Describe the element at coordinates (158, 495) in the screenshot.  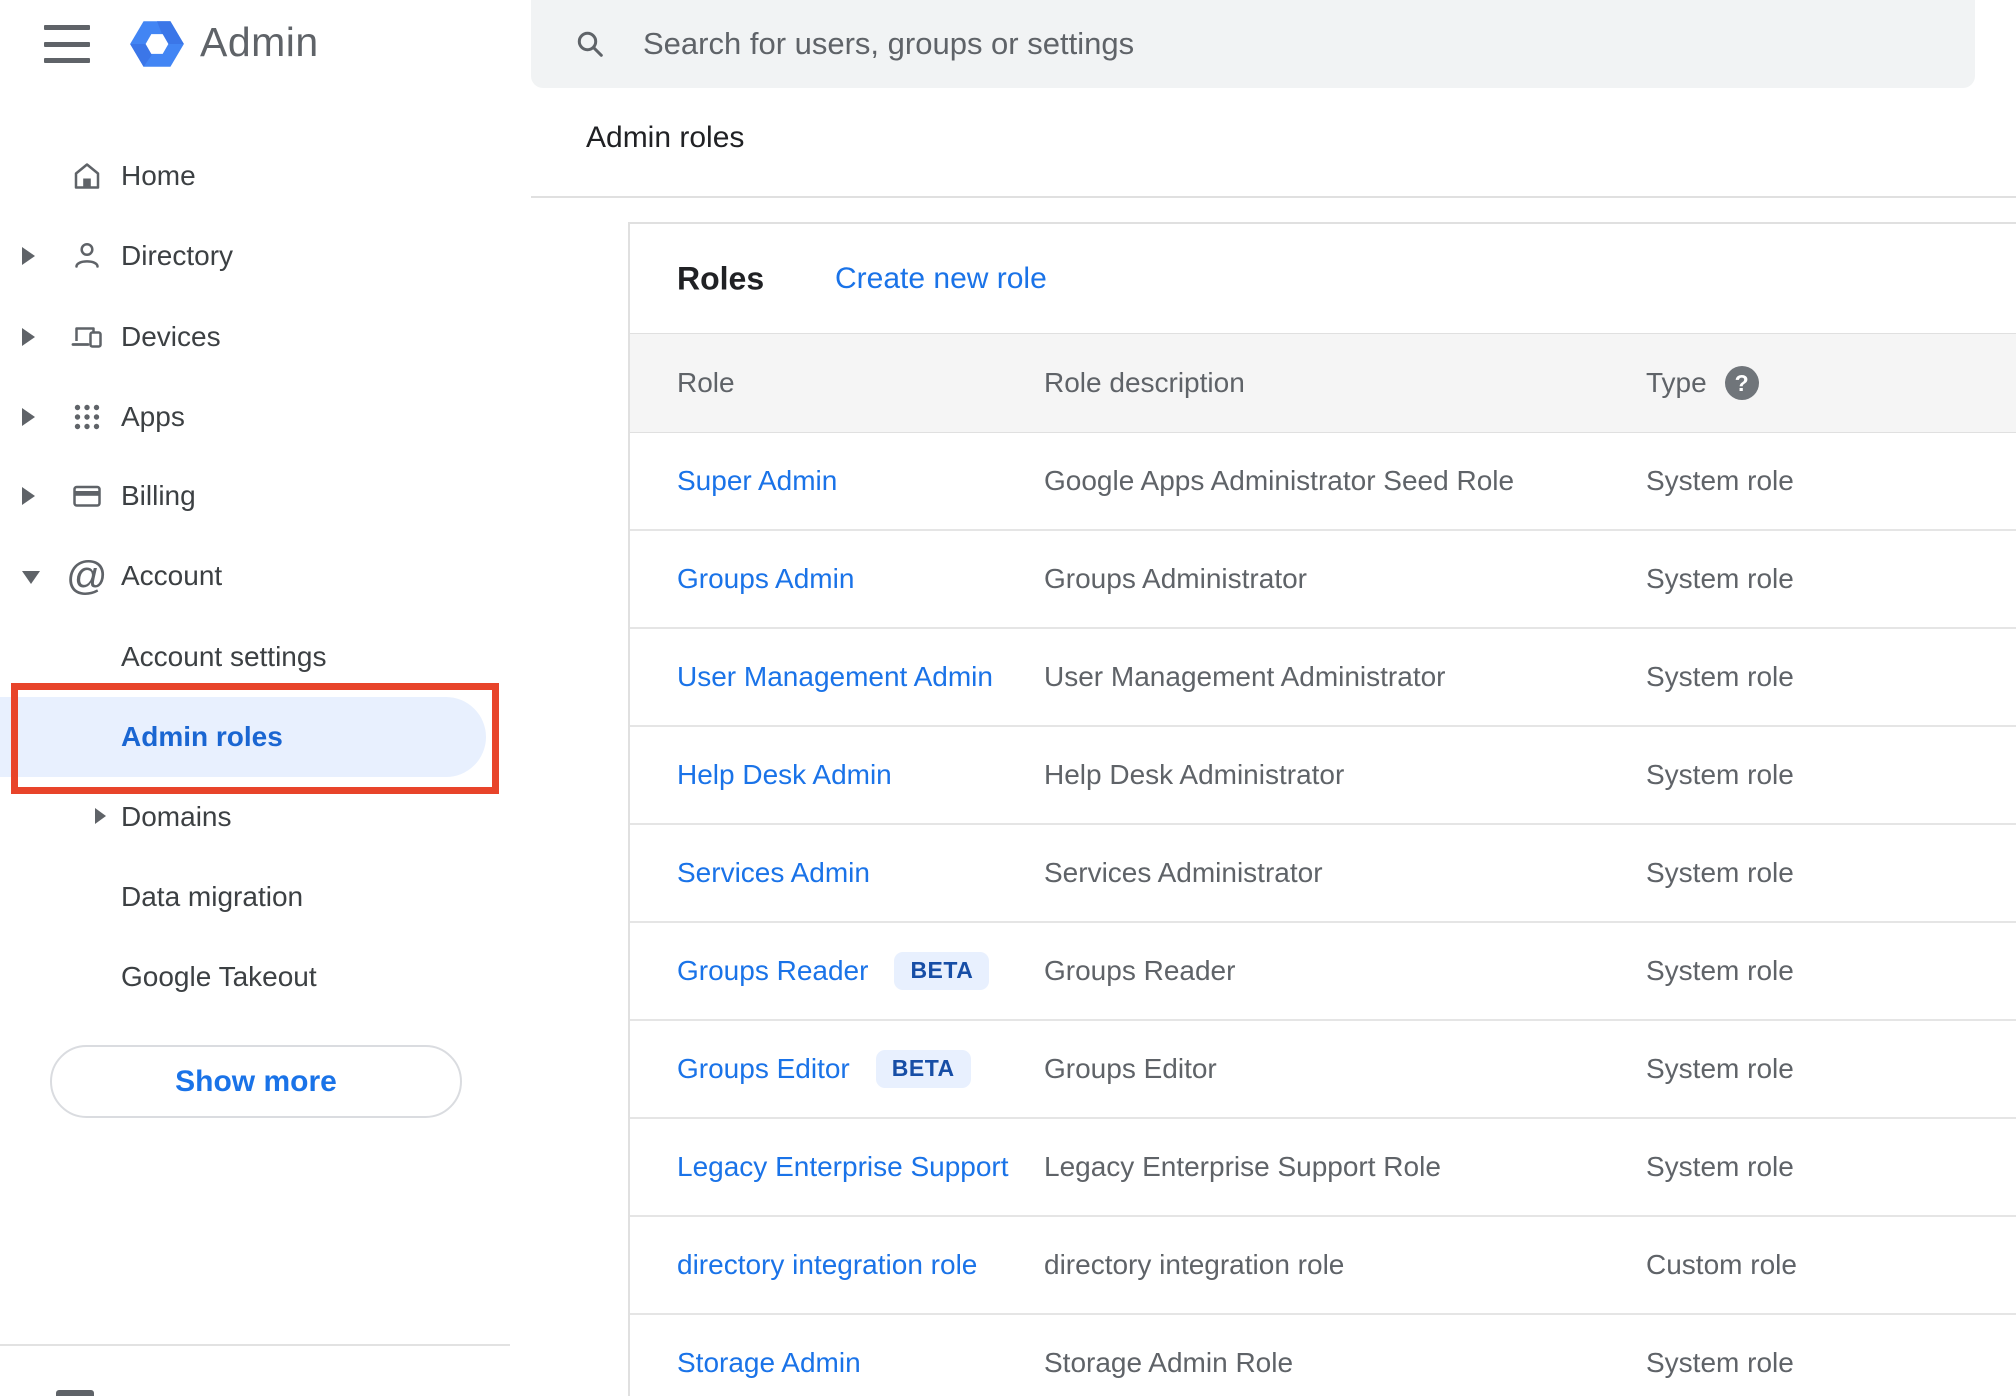
I see `sidebar-item-label: Billing` at that location.